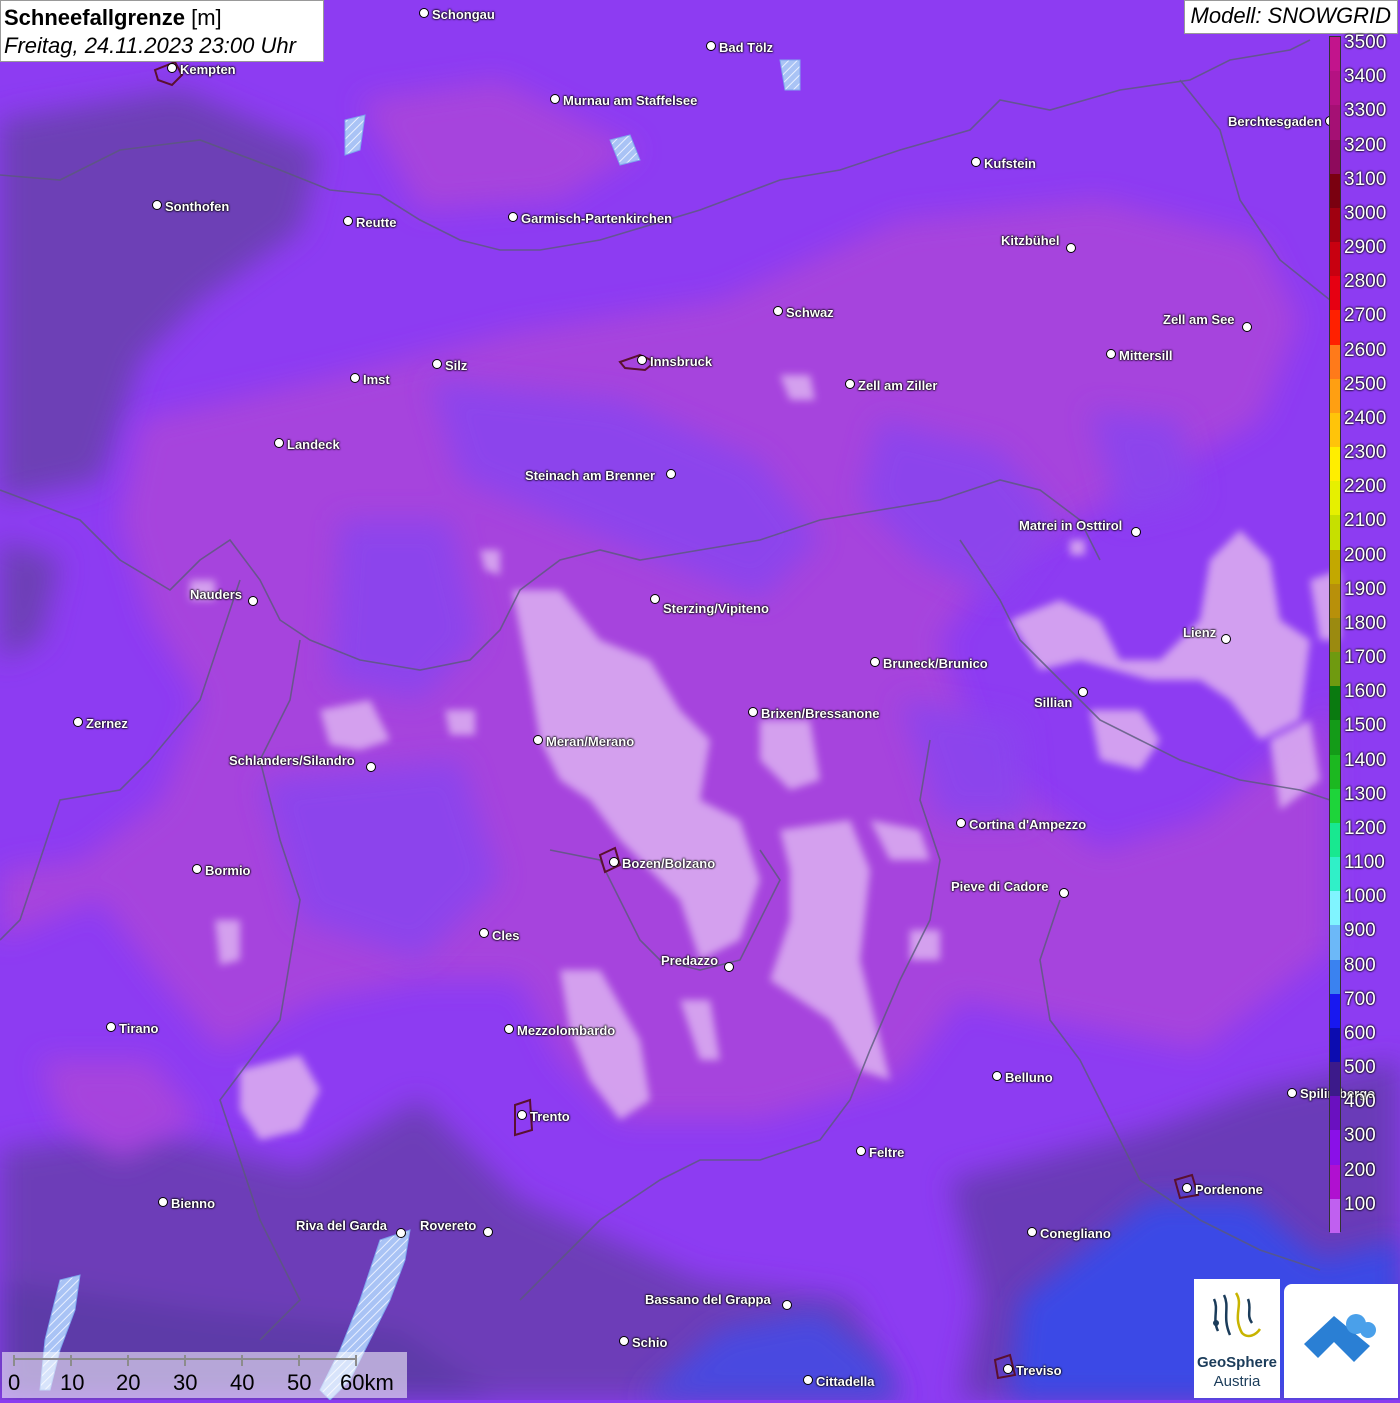 Image resolution: width=1400 pixels, height=1403 pixels. What do you see at coordinates (845, 1381) in the screenshot?
I see `city-label: Cittadella` at bounding box center [845, 1381].